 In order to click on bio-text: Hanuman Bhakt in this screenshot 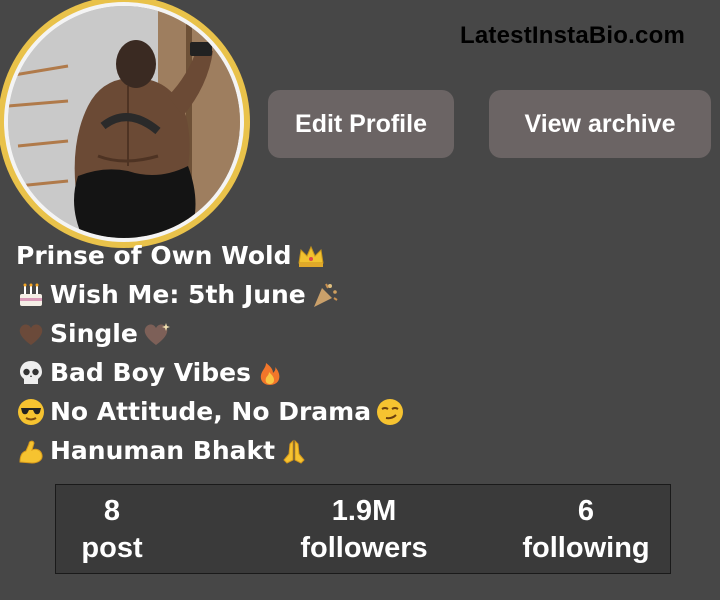, I will do `click(163, 450)`.